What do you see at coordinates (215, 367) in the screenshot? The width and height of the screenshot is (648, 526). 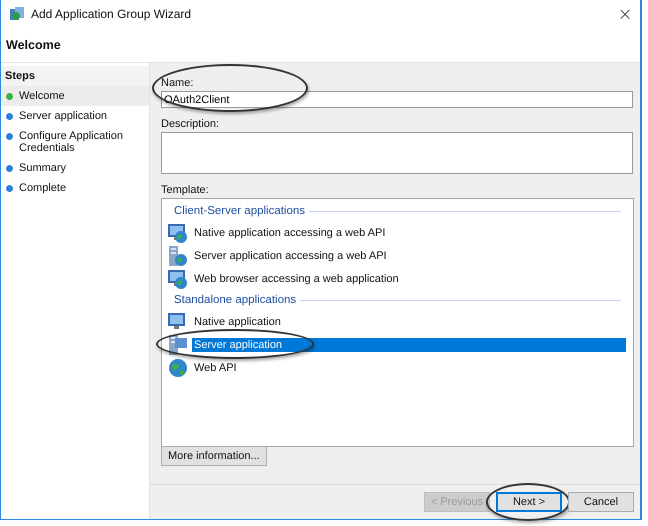 I see `template-item: Web API` at bounding box center [215, 367].